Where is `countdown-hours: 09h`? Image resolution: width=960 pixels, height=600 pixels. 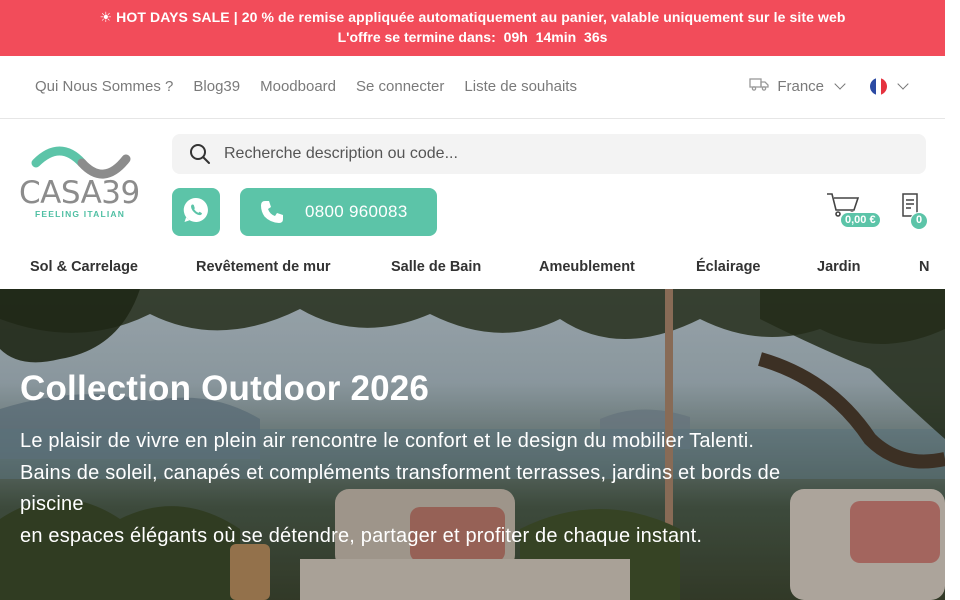
countdown-hours: 09h is located at coordinates (515, 37).